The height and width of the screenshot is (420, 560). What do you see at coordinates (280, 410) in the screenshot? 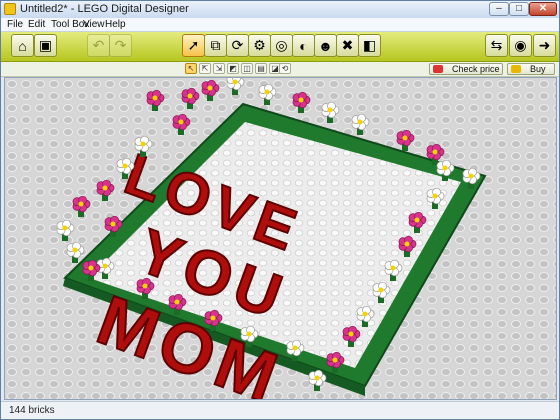
I see `status-bar: 144 bricks` at bounding box center [280, 410].